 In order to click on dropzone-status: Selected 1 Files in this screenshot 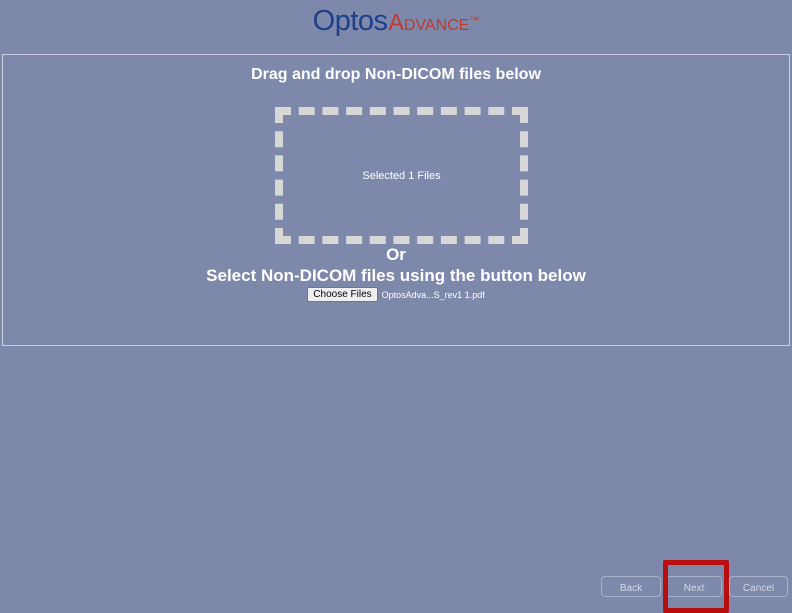, I will do `click(401, 175)`.